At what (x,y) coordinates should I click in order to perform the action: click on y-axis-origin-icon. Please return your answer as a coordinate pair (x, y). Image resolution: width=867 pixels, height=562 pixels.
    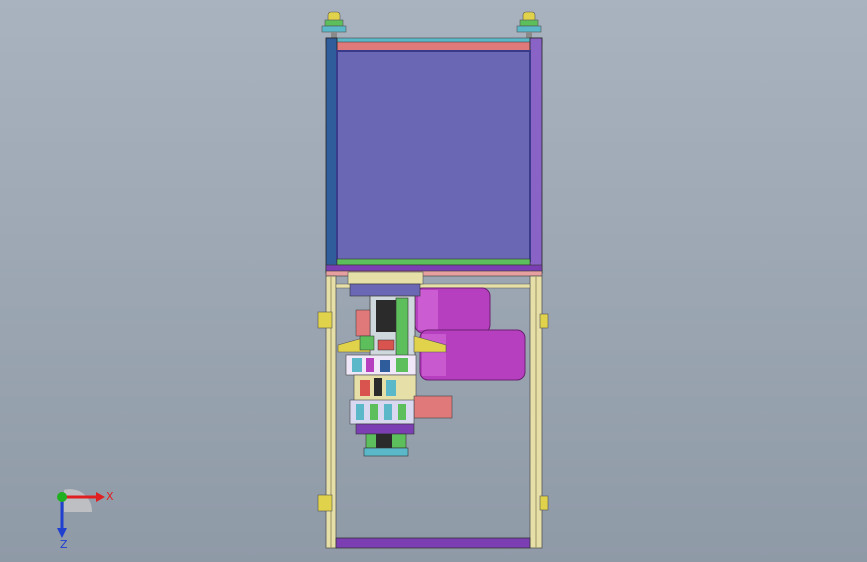
    Looking at the image, I should click on (62, 497).